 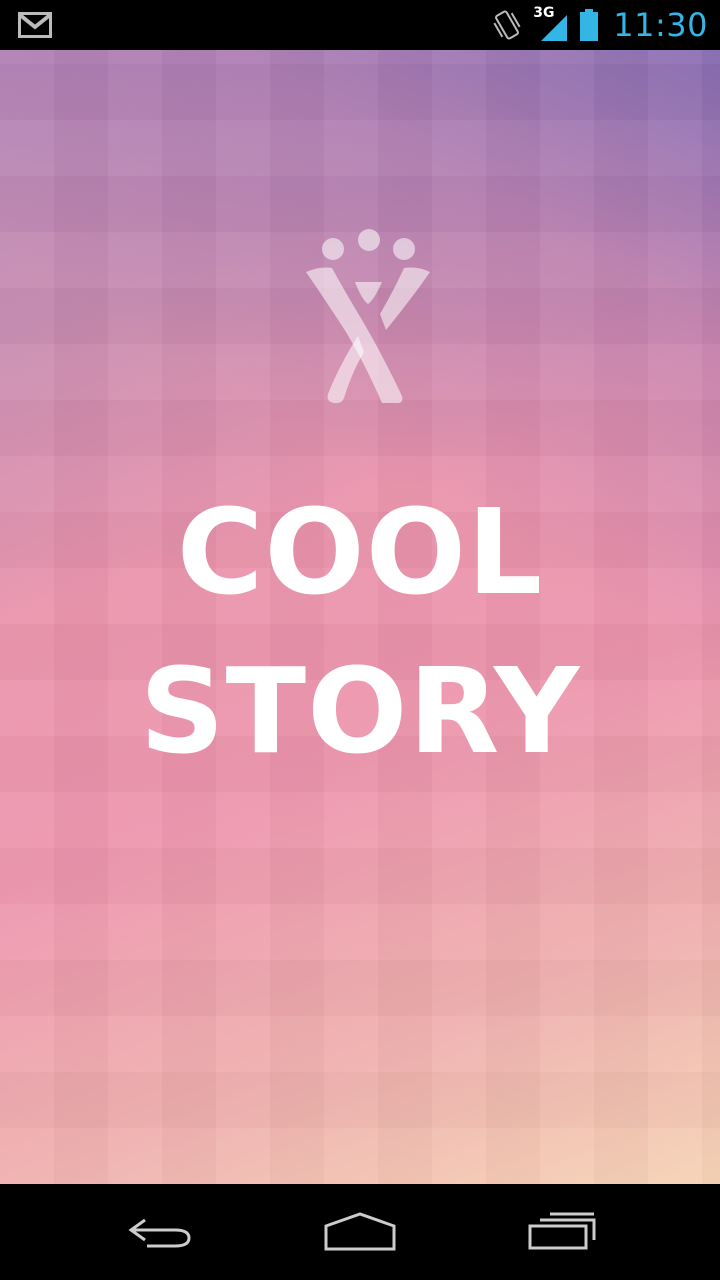 I want to click on back-button, so click(x=160, y=1232).